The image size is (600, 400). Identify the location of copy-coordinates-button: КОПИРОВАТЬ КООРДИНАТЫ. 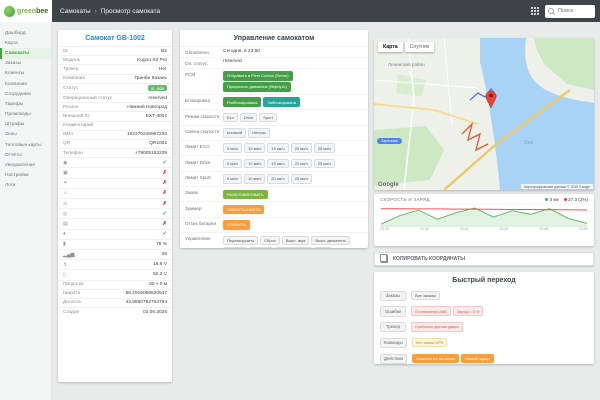
(484, 259).